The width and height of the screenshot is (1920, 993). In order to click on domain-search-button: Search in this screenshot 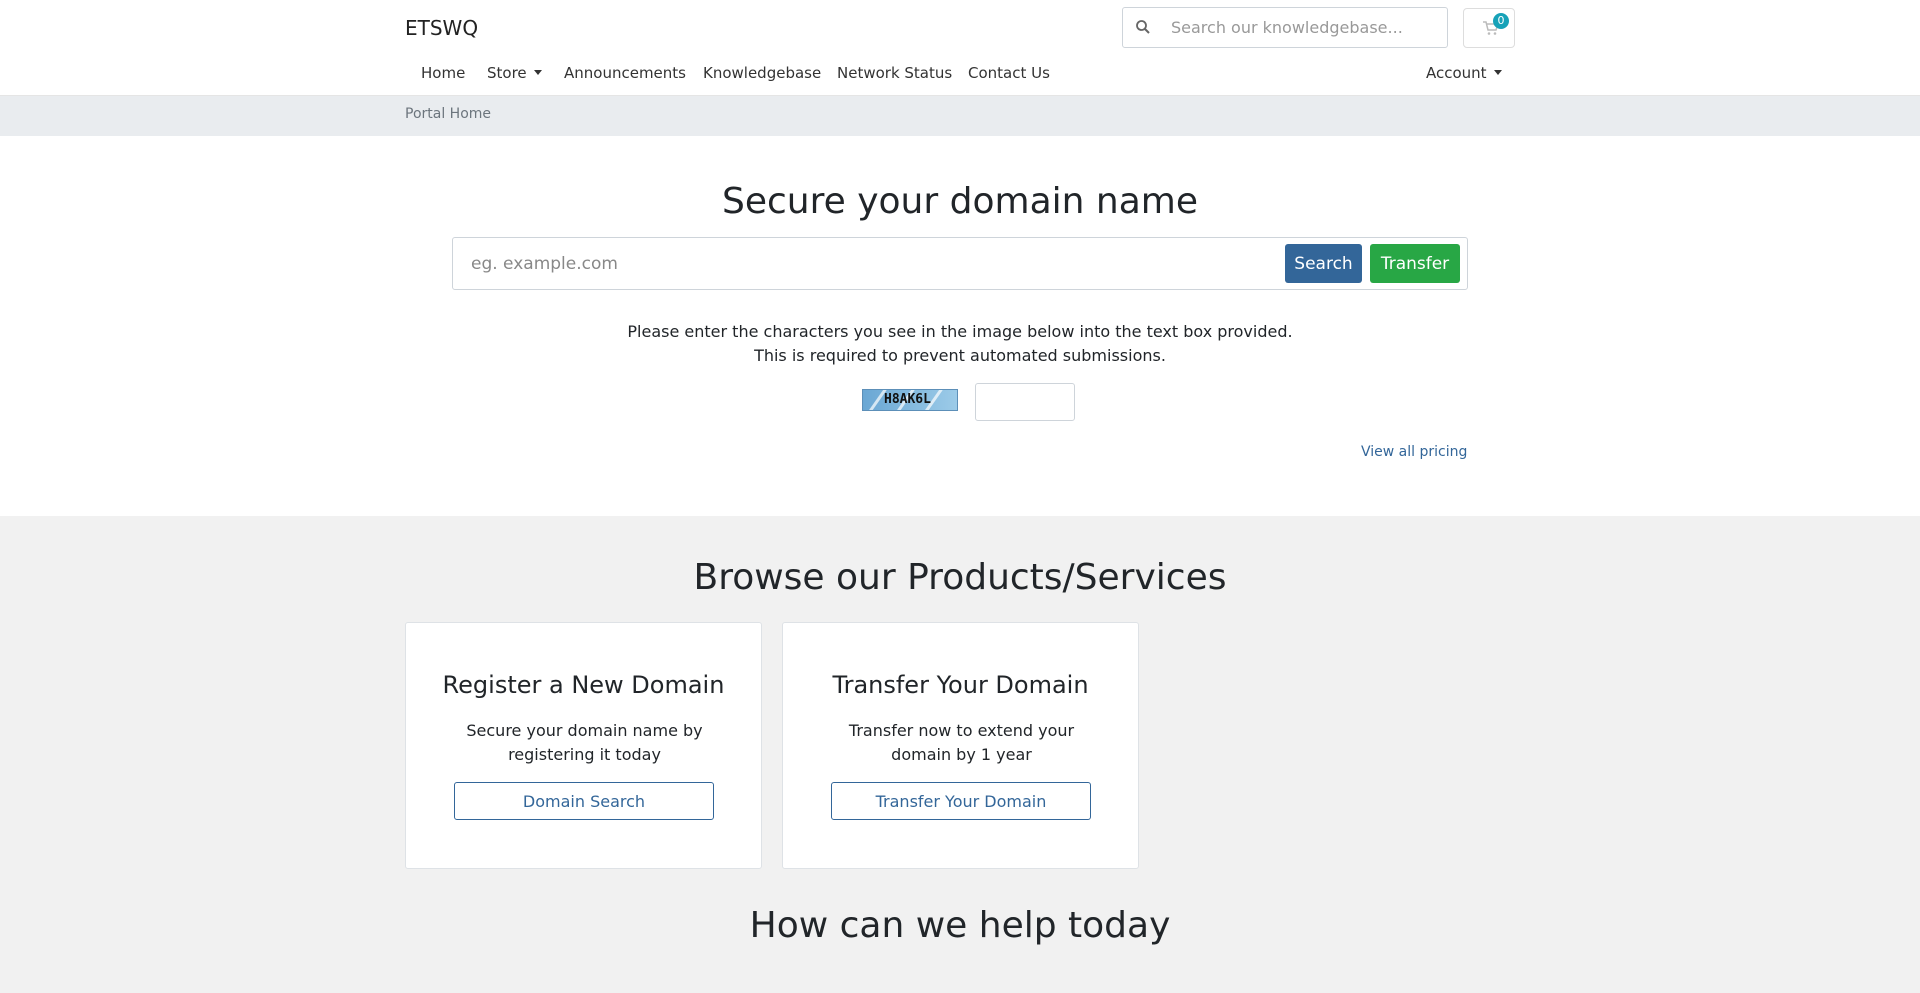, I will do `click(1323, 263)`.